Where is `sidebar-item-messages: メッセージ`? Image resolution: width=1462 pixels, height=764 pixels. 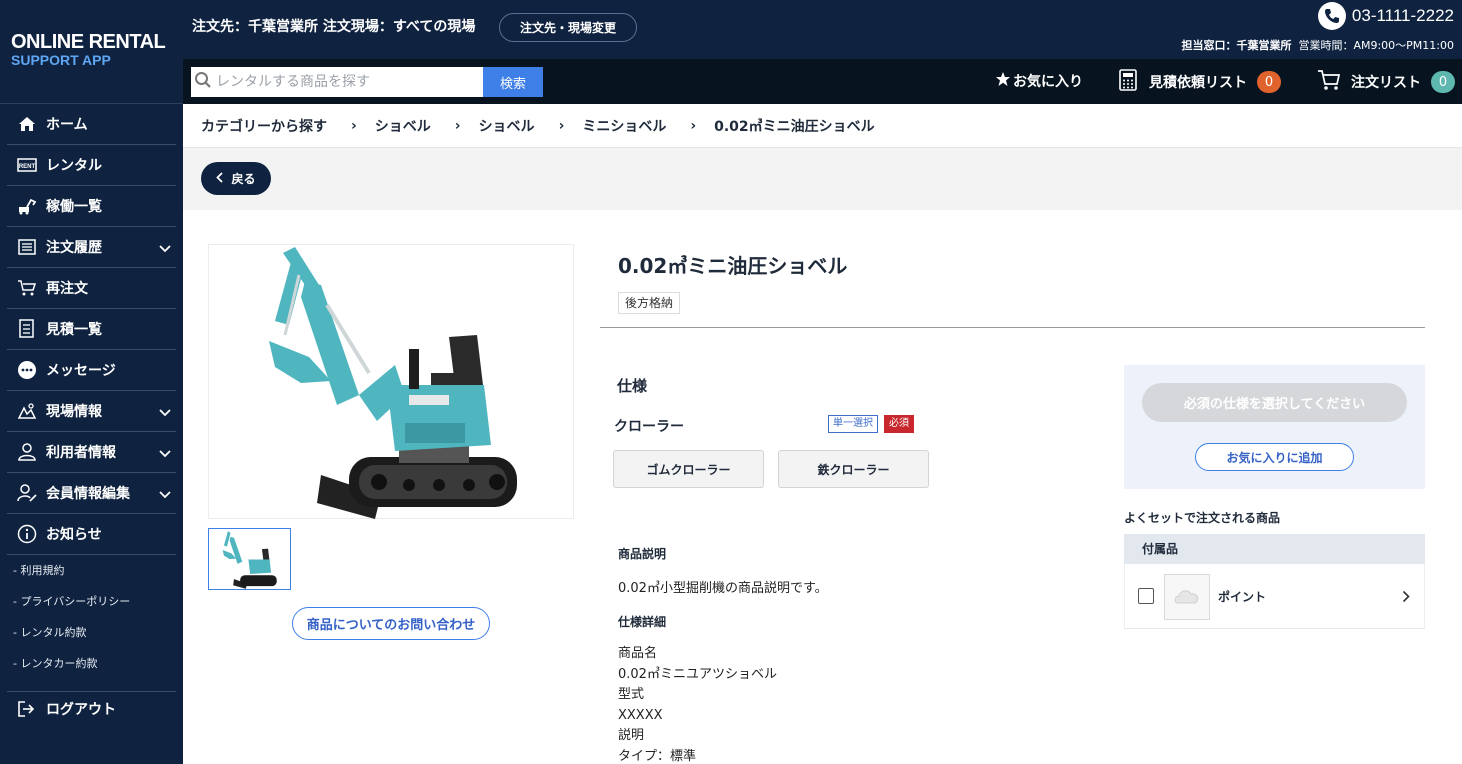
sidebar-item-messages: メッセージ is located at coordinates (91, 370).